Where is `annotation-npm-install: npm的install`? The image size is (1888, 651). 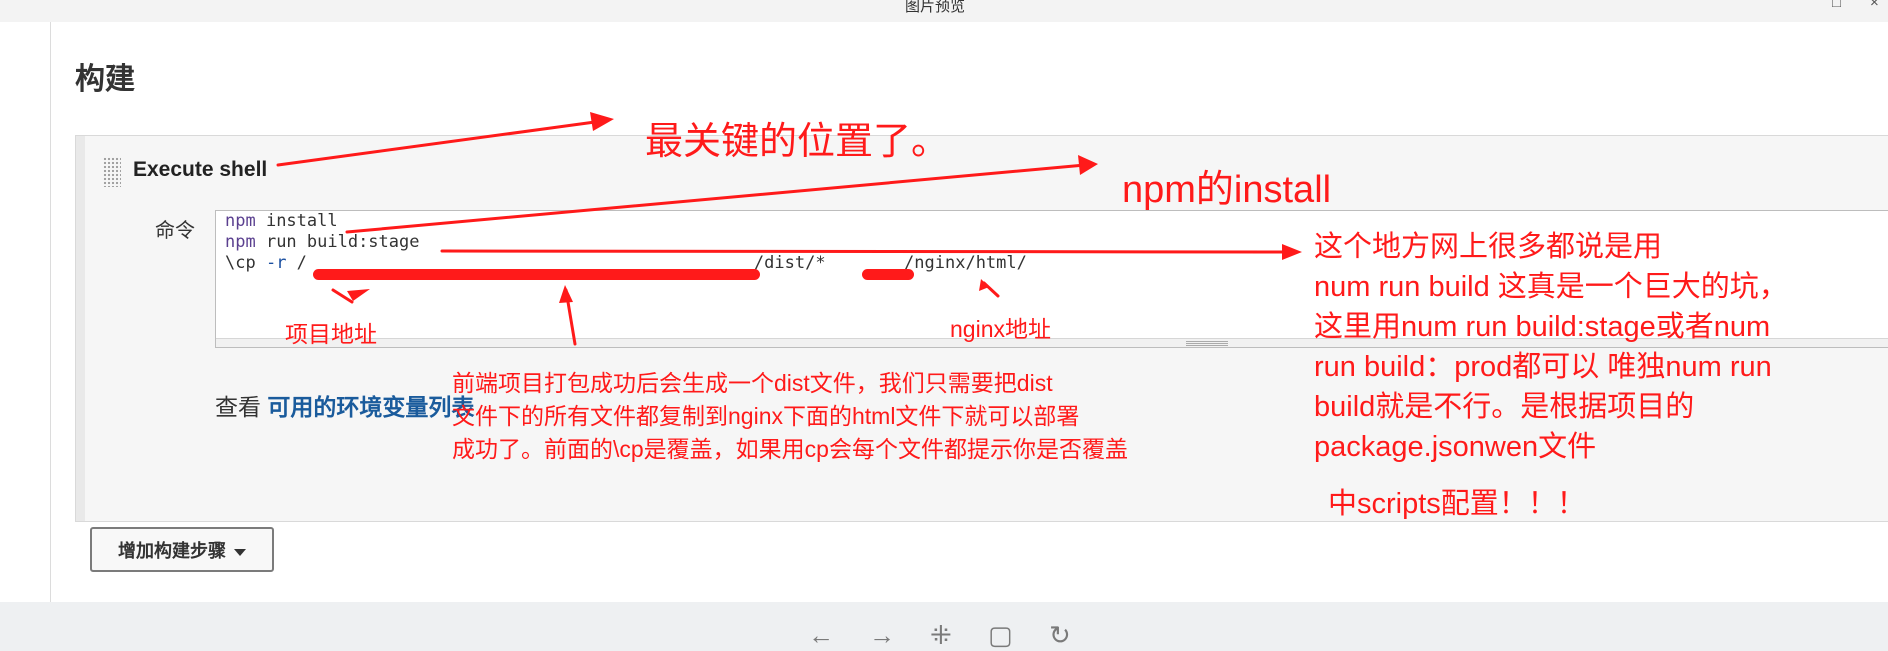 annotation-npm-install: npm的install is located at coordinates (1227, 190).